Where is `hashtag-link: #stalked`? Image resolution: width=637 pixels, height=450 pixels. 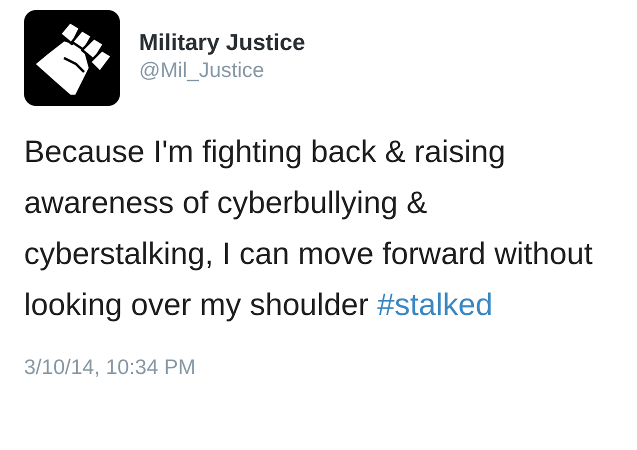
hashtag-link: #stalked is located at coordinates (435, 304).